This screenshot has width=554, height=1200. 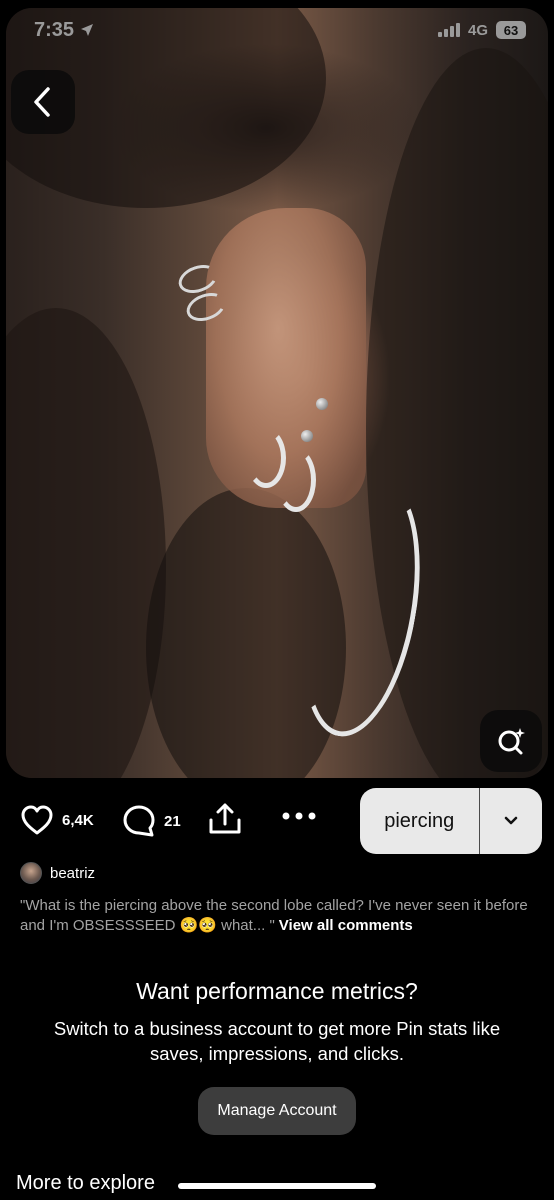 What do you see at coordinates (277, 991) in the screenshot?
I see `promo-title: Want performance metrics?` at bounding box center [277, 991].